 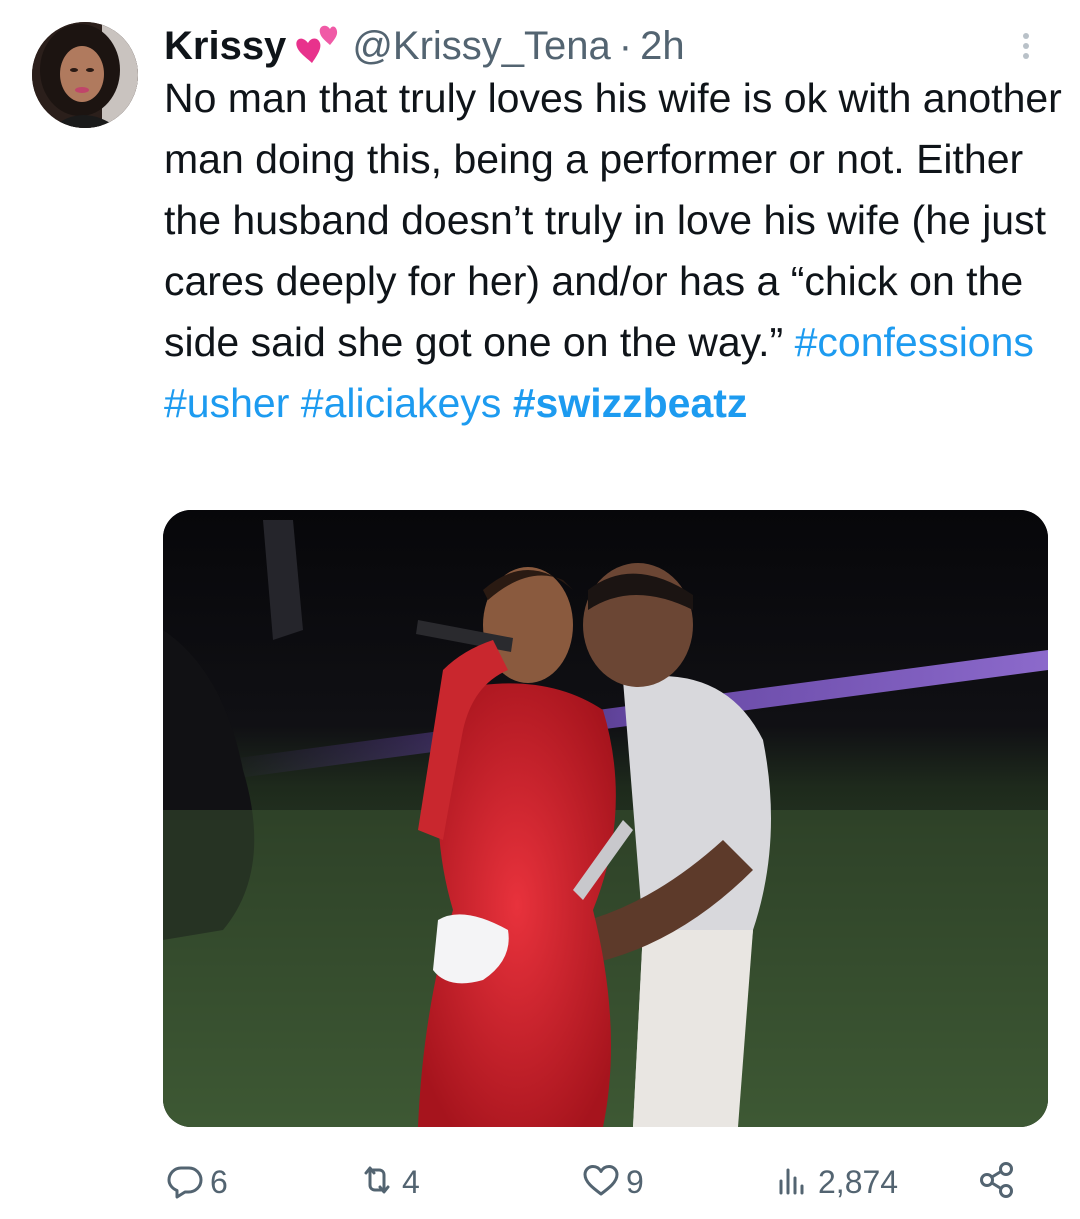 I want to click on author-handle: @Krissy_Tena, so click(x=481, y=46).